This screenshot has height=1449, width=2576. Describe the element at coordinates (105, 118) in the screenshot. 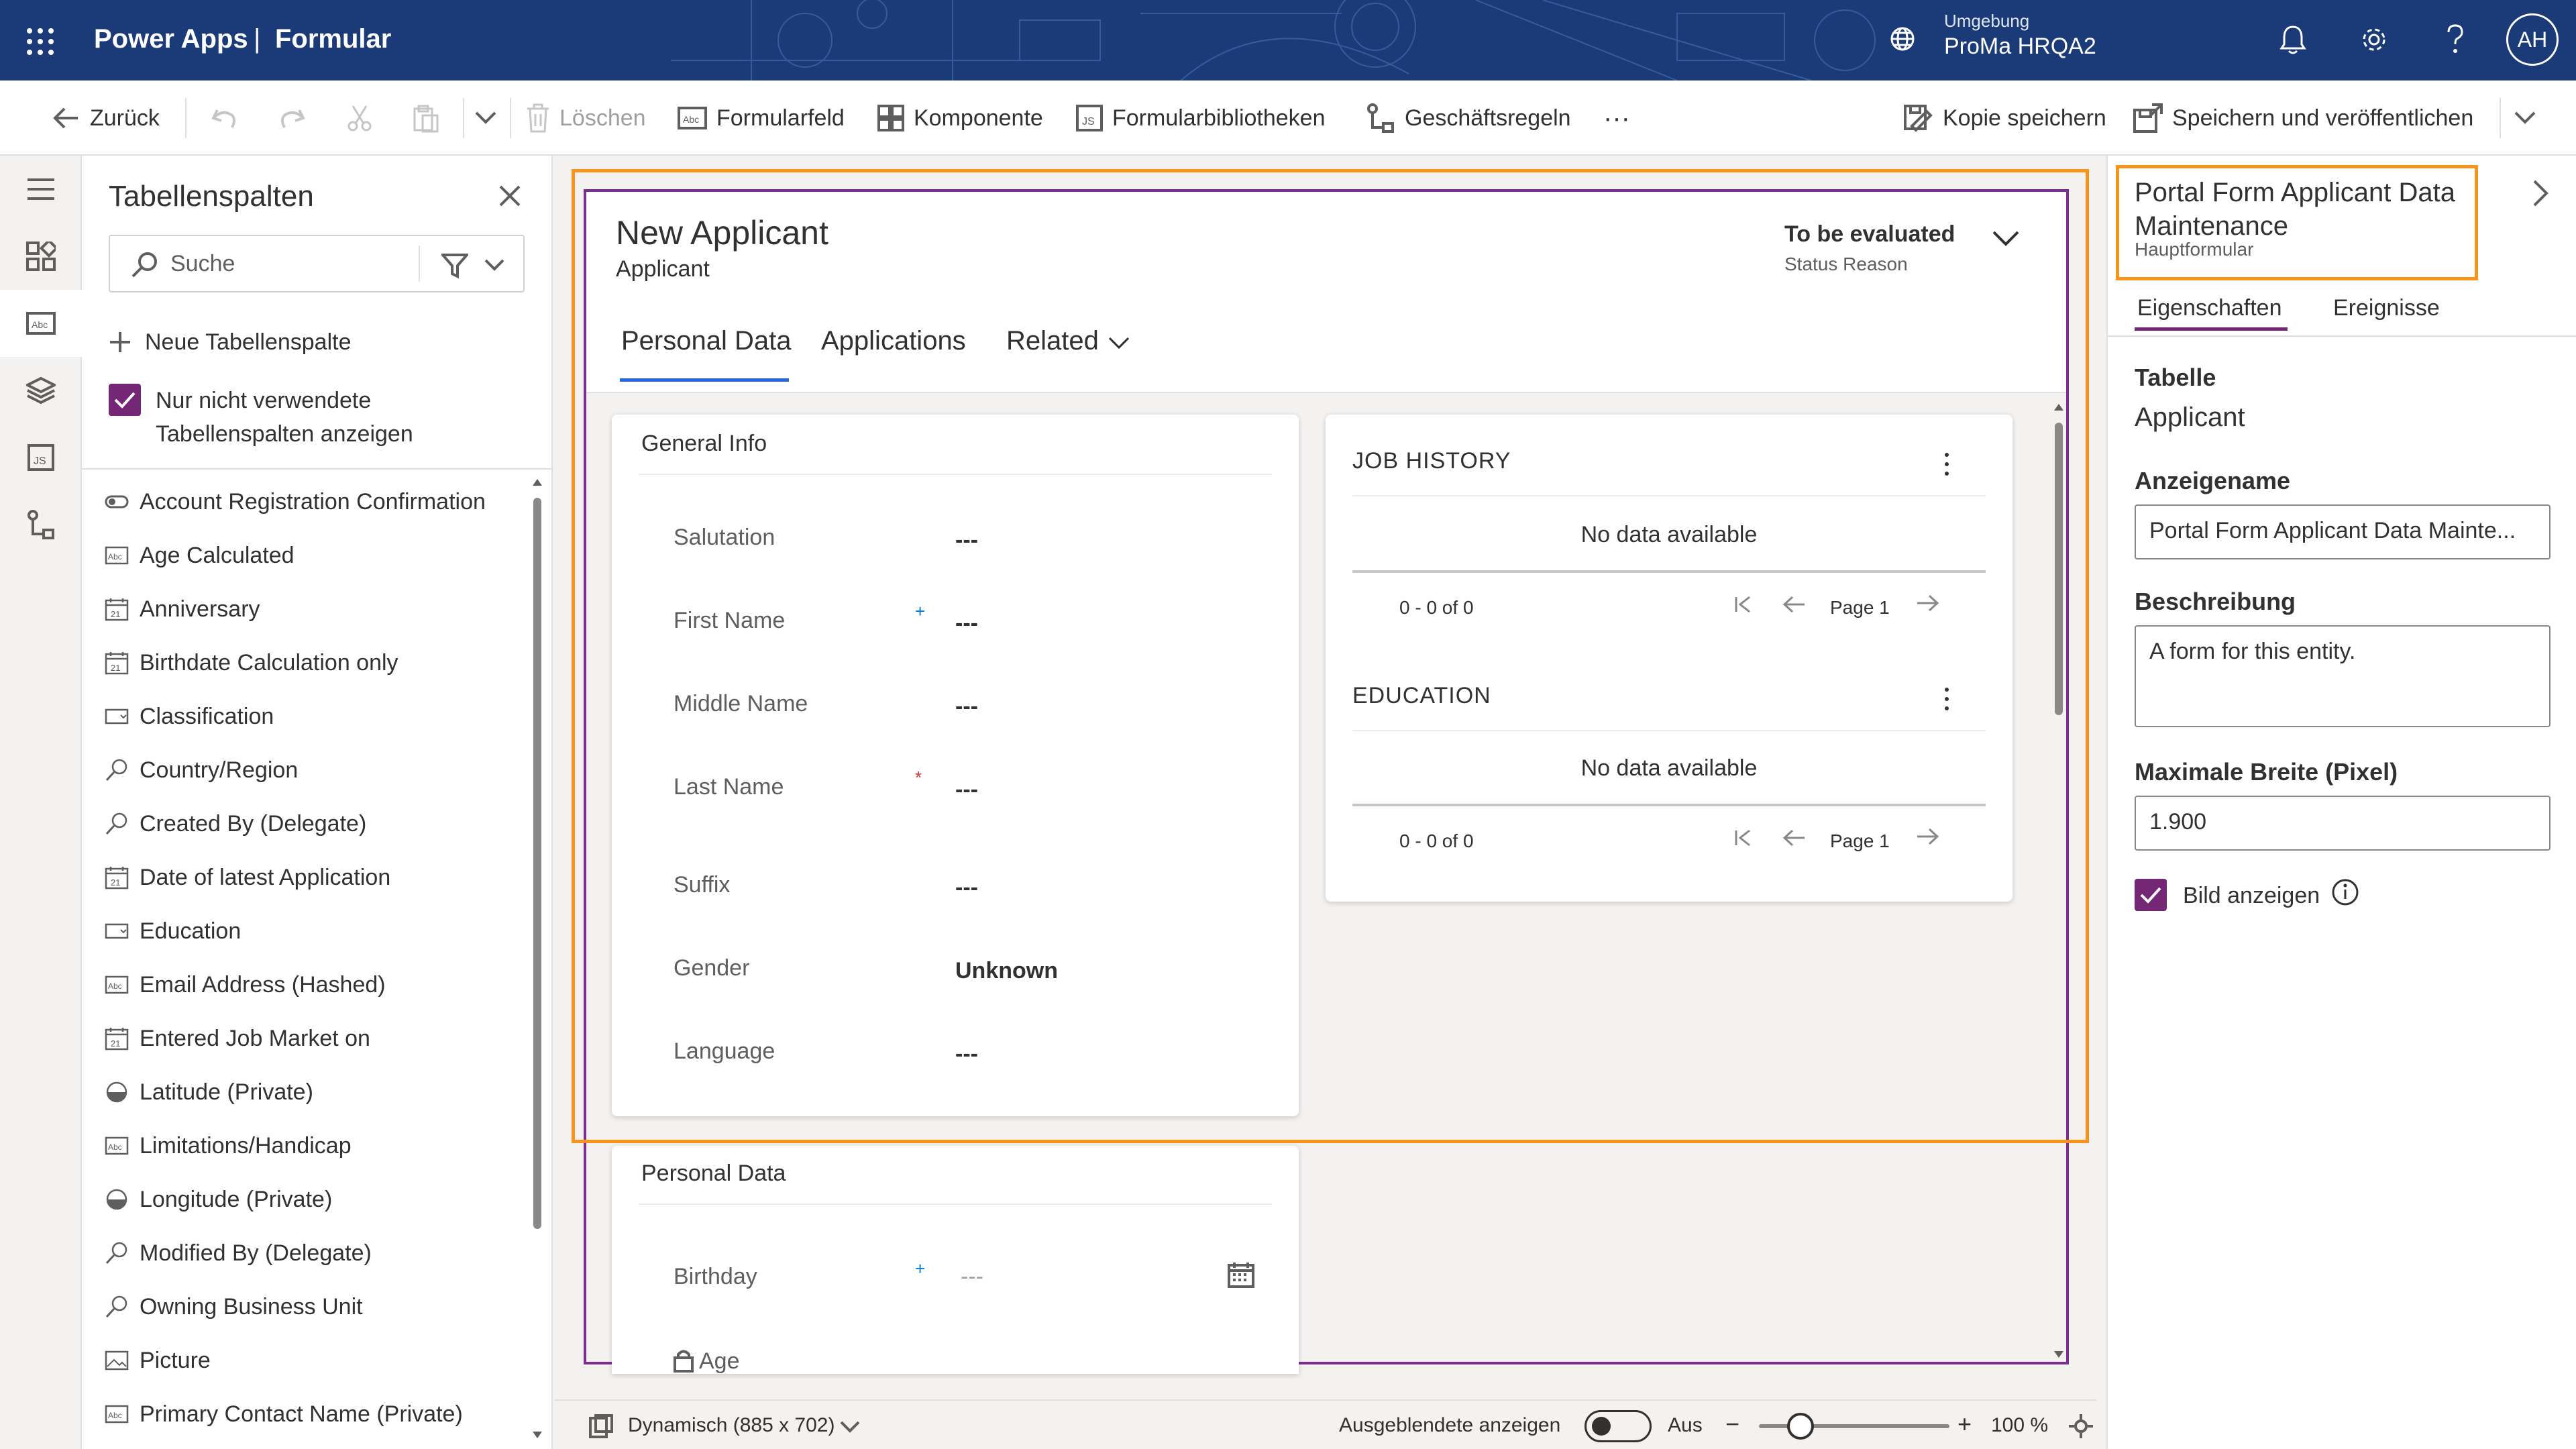

I see `back-button: Zurück` at that location.